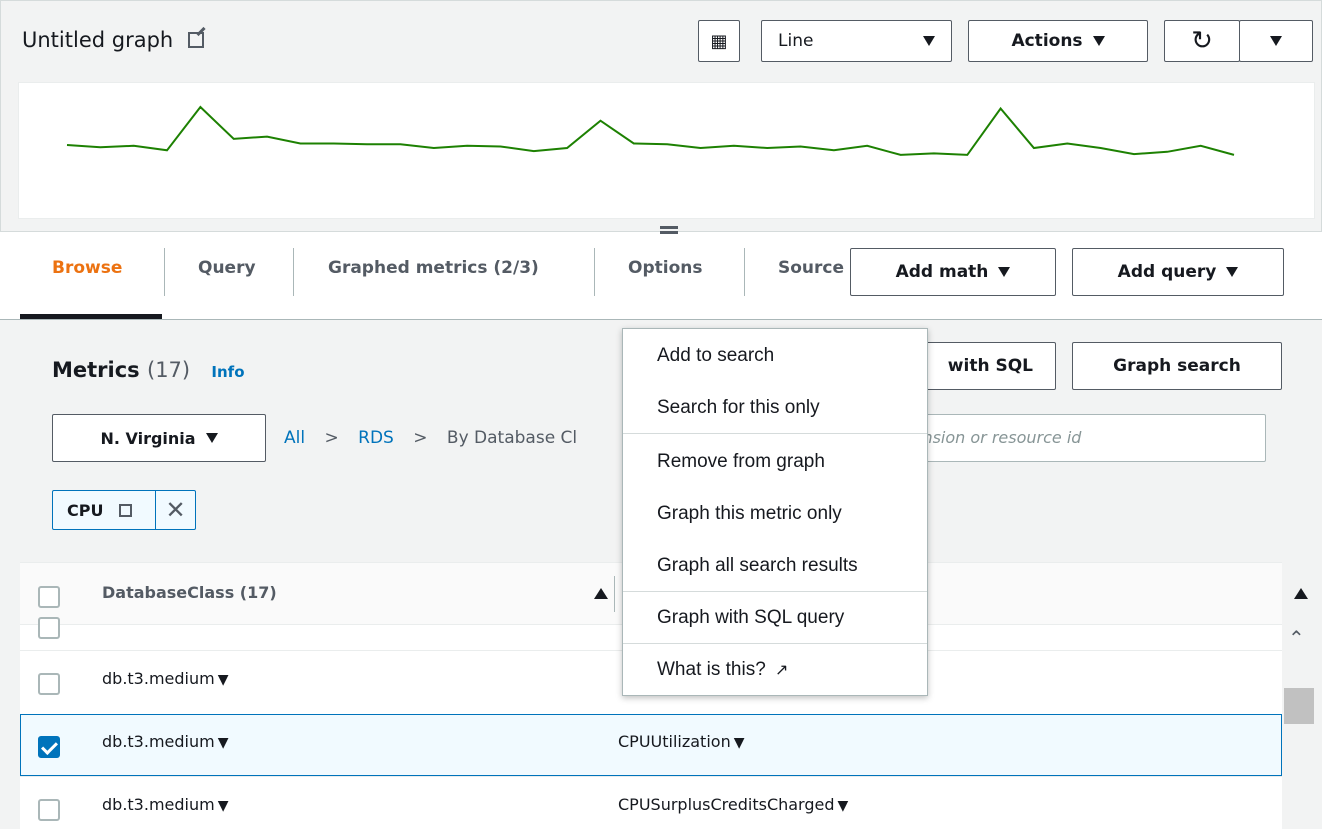  Describe the element at coordinates (669, 230) in the screenshot. I see `resize-handle-icon` at that location.